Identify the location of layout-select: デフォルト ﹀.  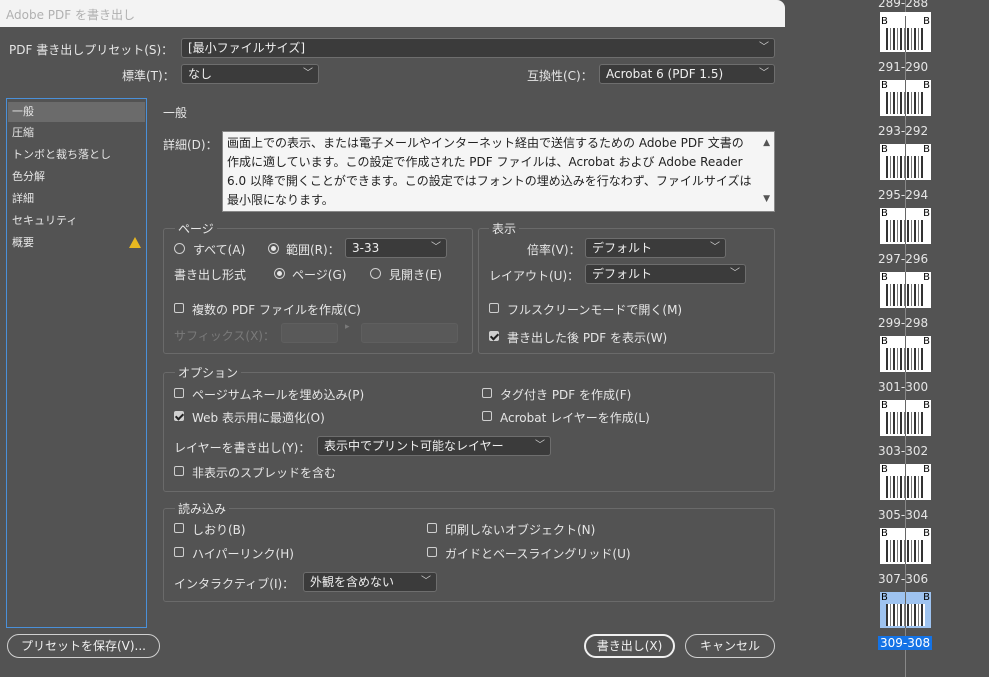
(665, 274).